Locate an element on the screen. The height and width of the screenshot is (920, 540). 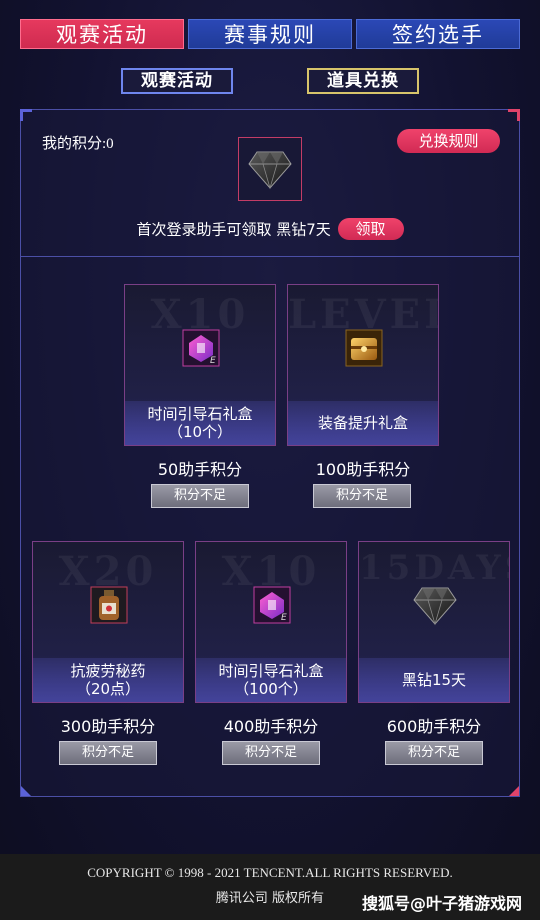
claim-button: 领取 is located at coordinates (370, 229).